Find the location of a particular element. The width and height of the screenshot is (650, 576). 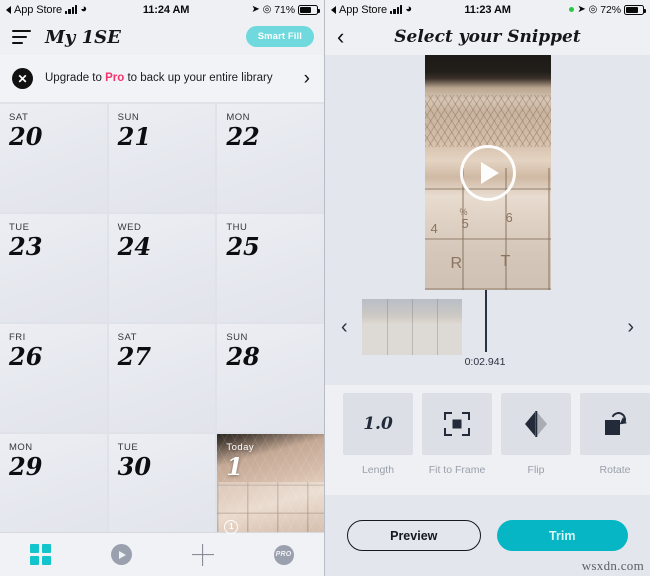

calendar-cell: TUE 30 is located at coordinates (162, 488).